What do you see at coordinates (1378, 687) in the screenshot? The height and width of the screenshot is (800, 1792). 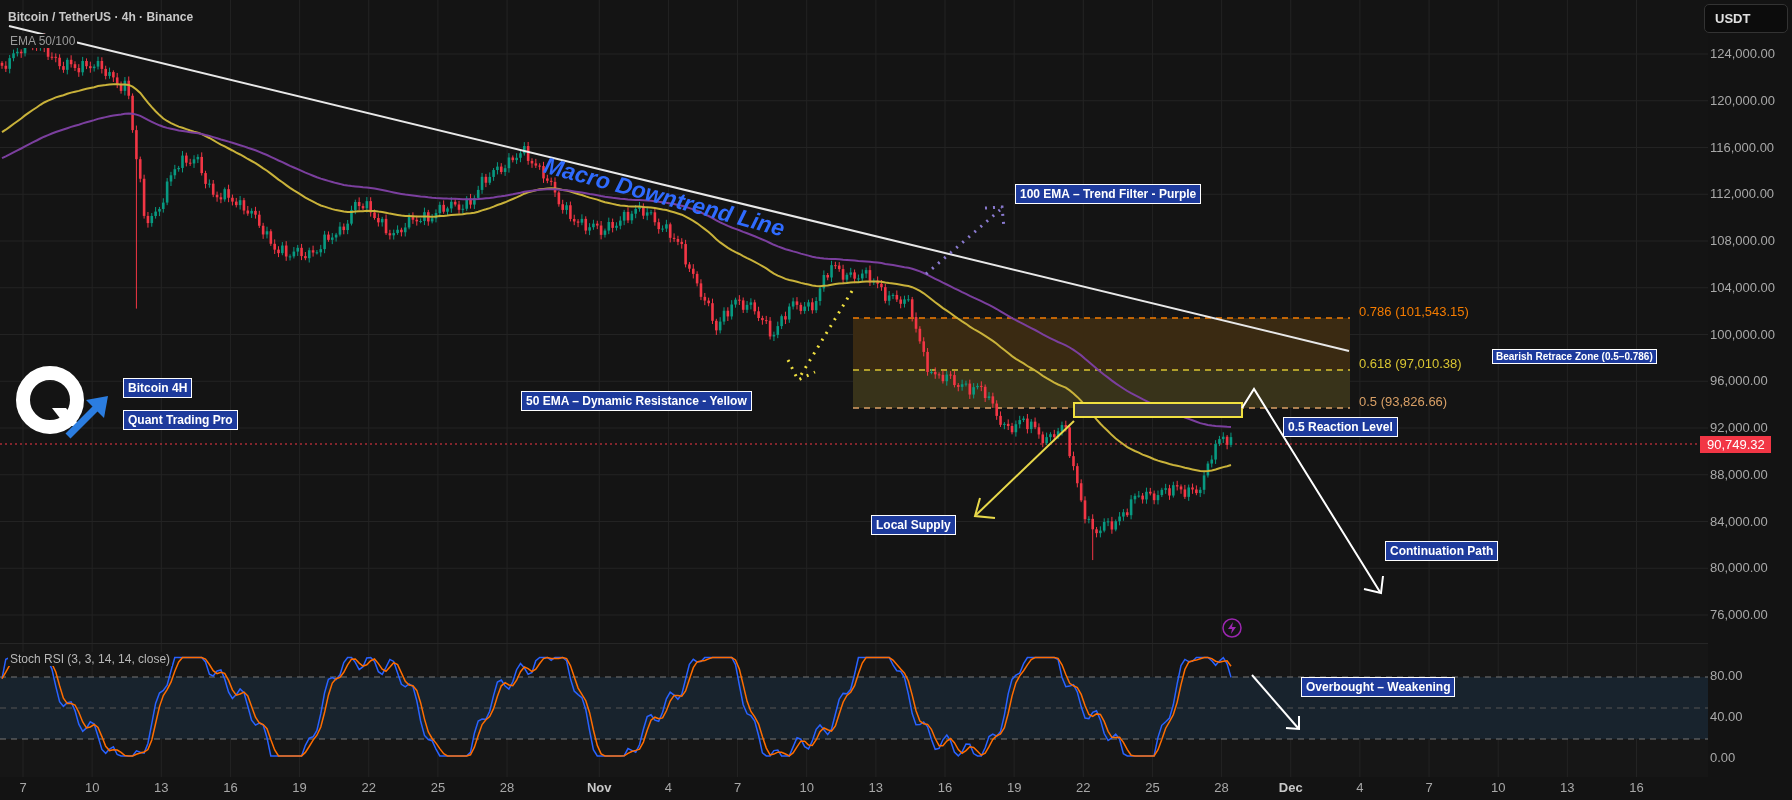 I see `overbought-label: Overbought – Weakening` at bounding box center [1378, 687].